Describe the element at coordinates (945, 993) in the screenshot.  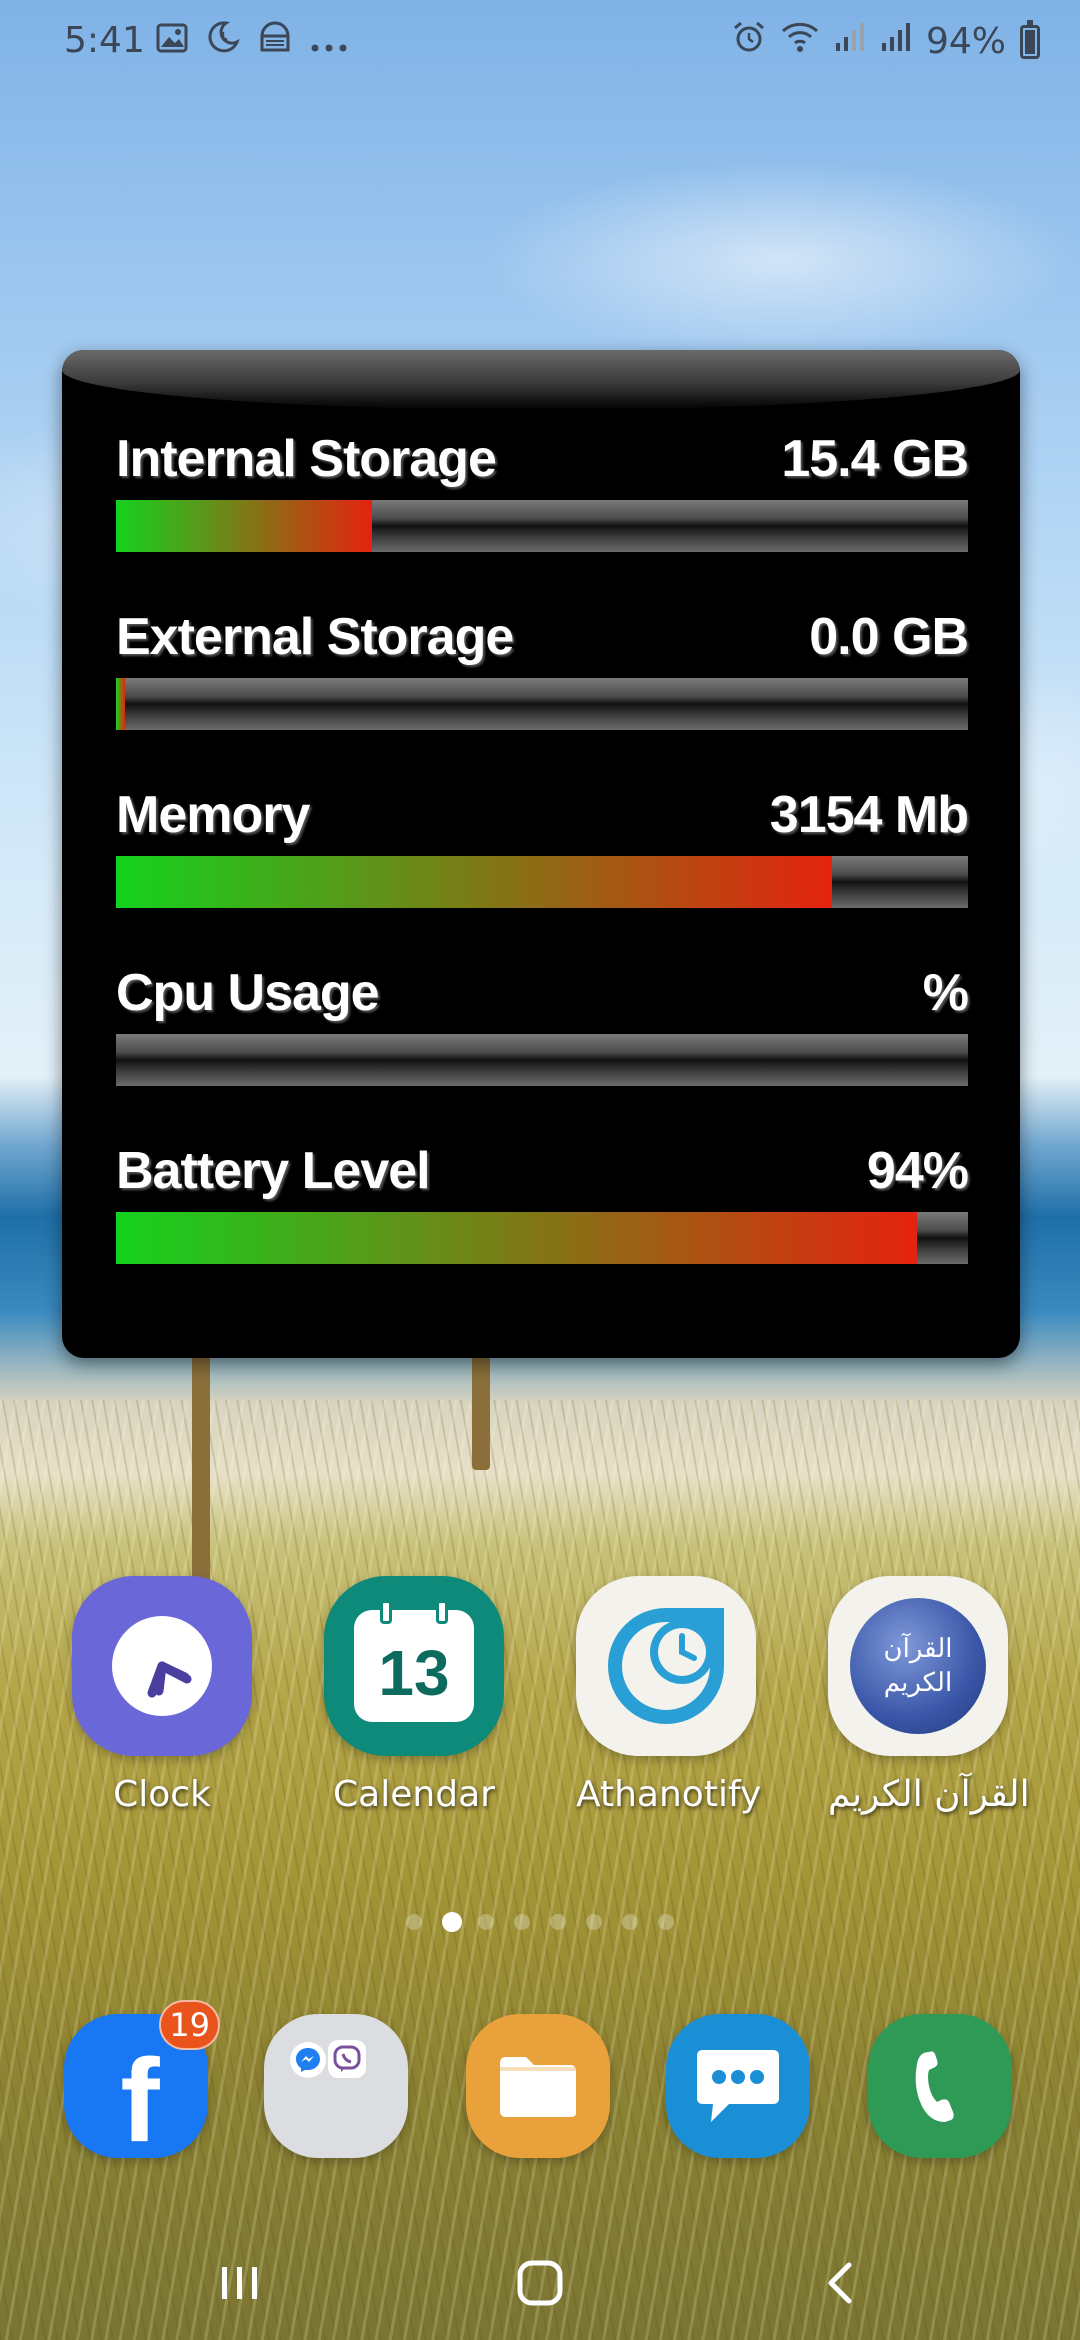
I see `metric-value: %` at that location.